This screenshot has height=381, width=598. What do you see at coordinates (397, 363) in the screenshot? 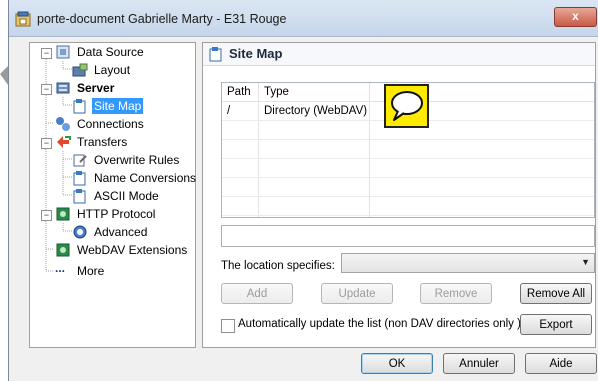
I see `ok-button: OK` at bounding box center [397, 363].